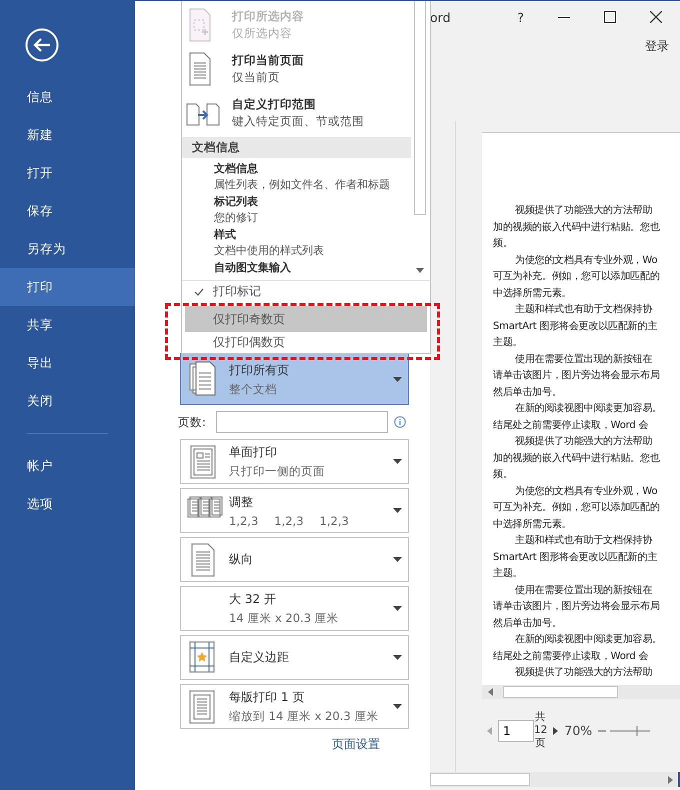 The height and width of the screenshot is (790, 680). Describe the element at coordinates (630, 731) in the screenshot. I see `zoom-slider-icon` at that location.